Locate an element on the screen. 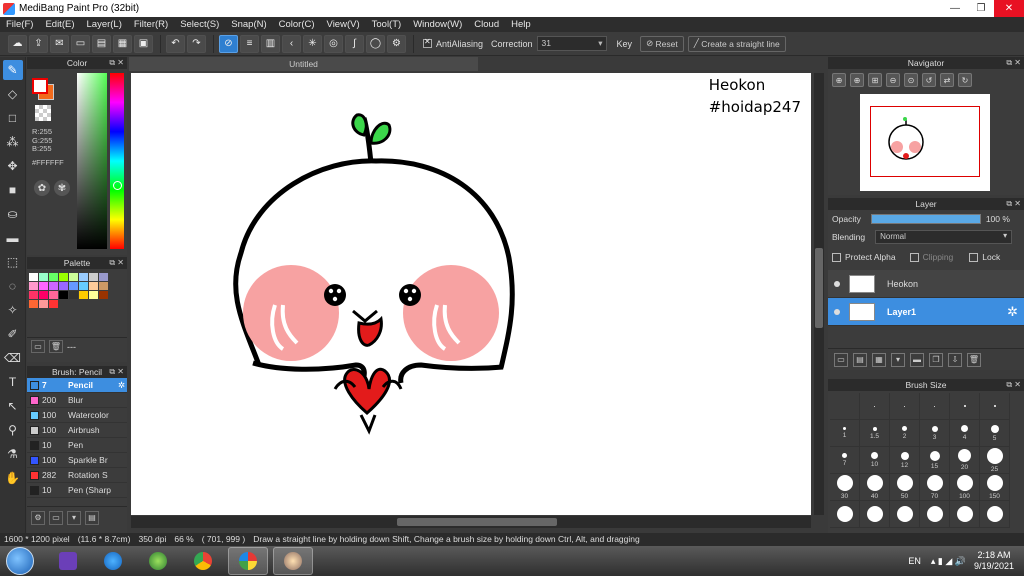 Image resolution: width=1024 pixels, height=576 pixels. document-icon: ▤ is located at coordinates (101, 43).